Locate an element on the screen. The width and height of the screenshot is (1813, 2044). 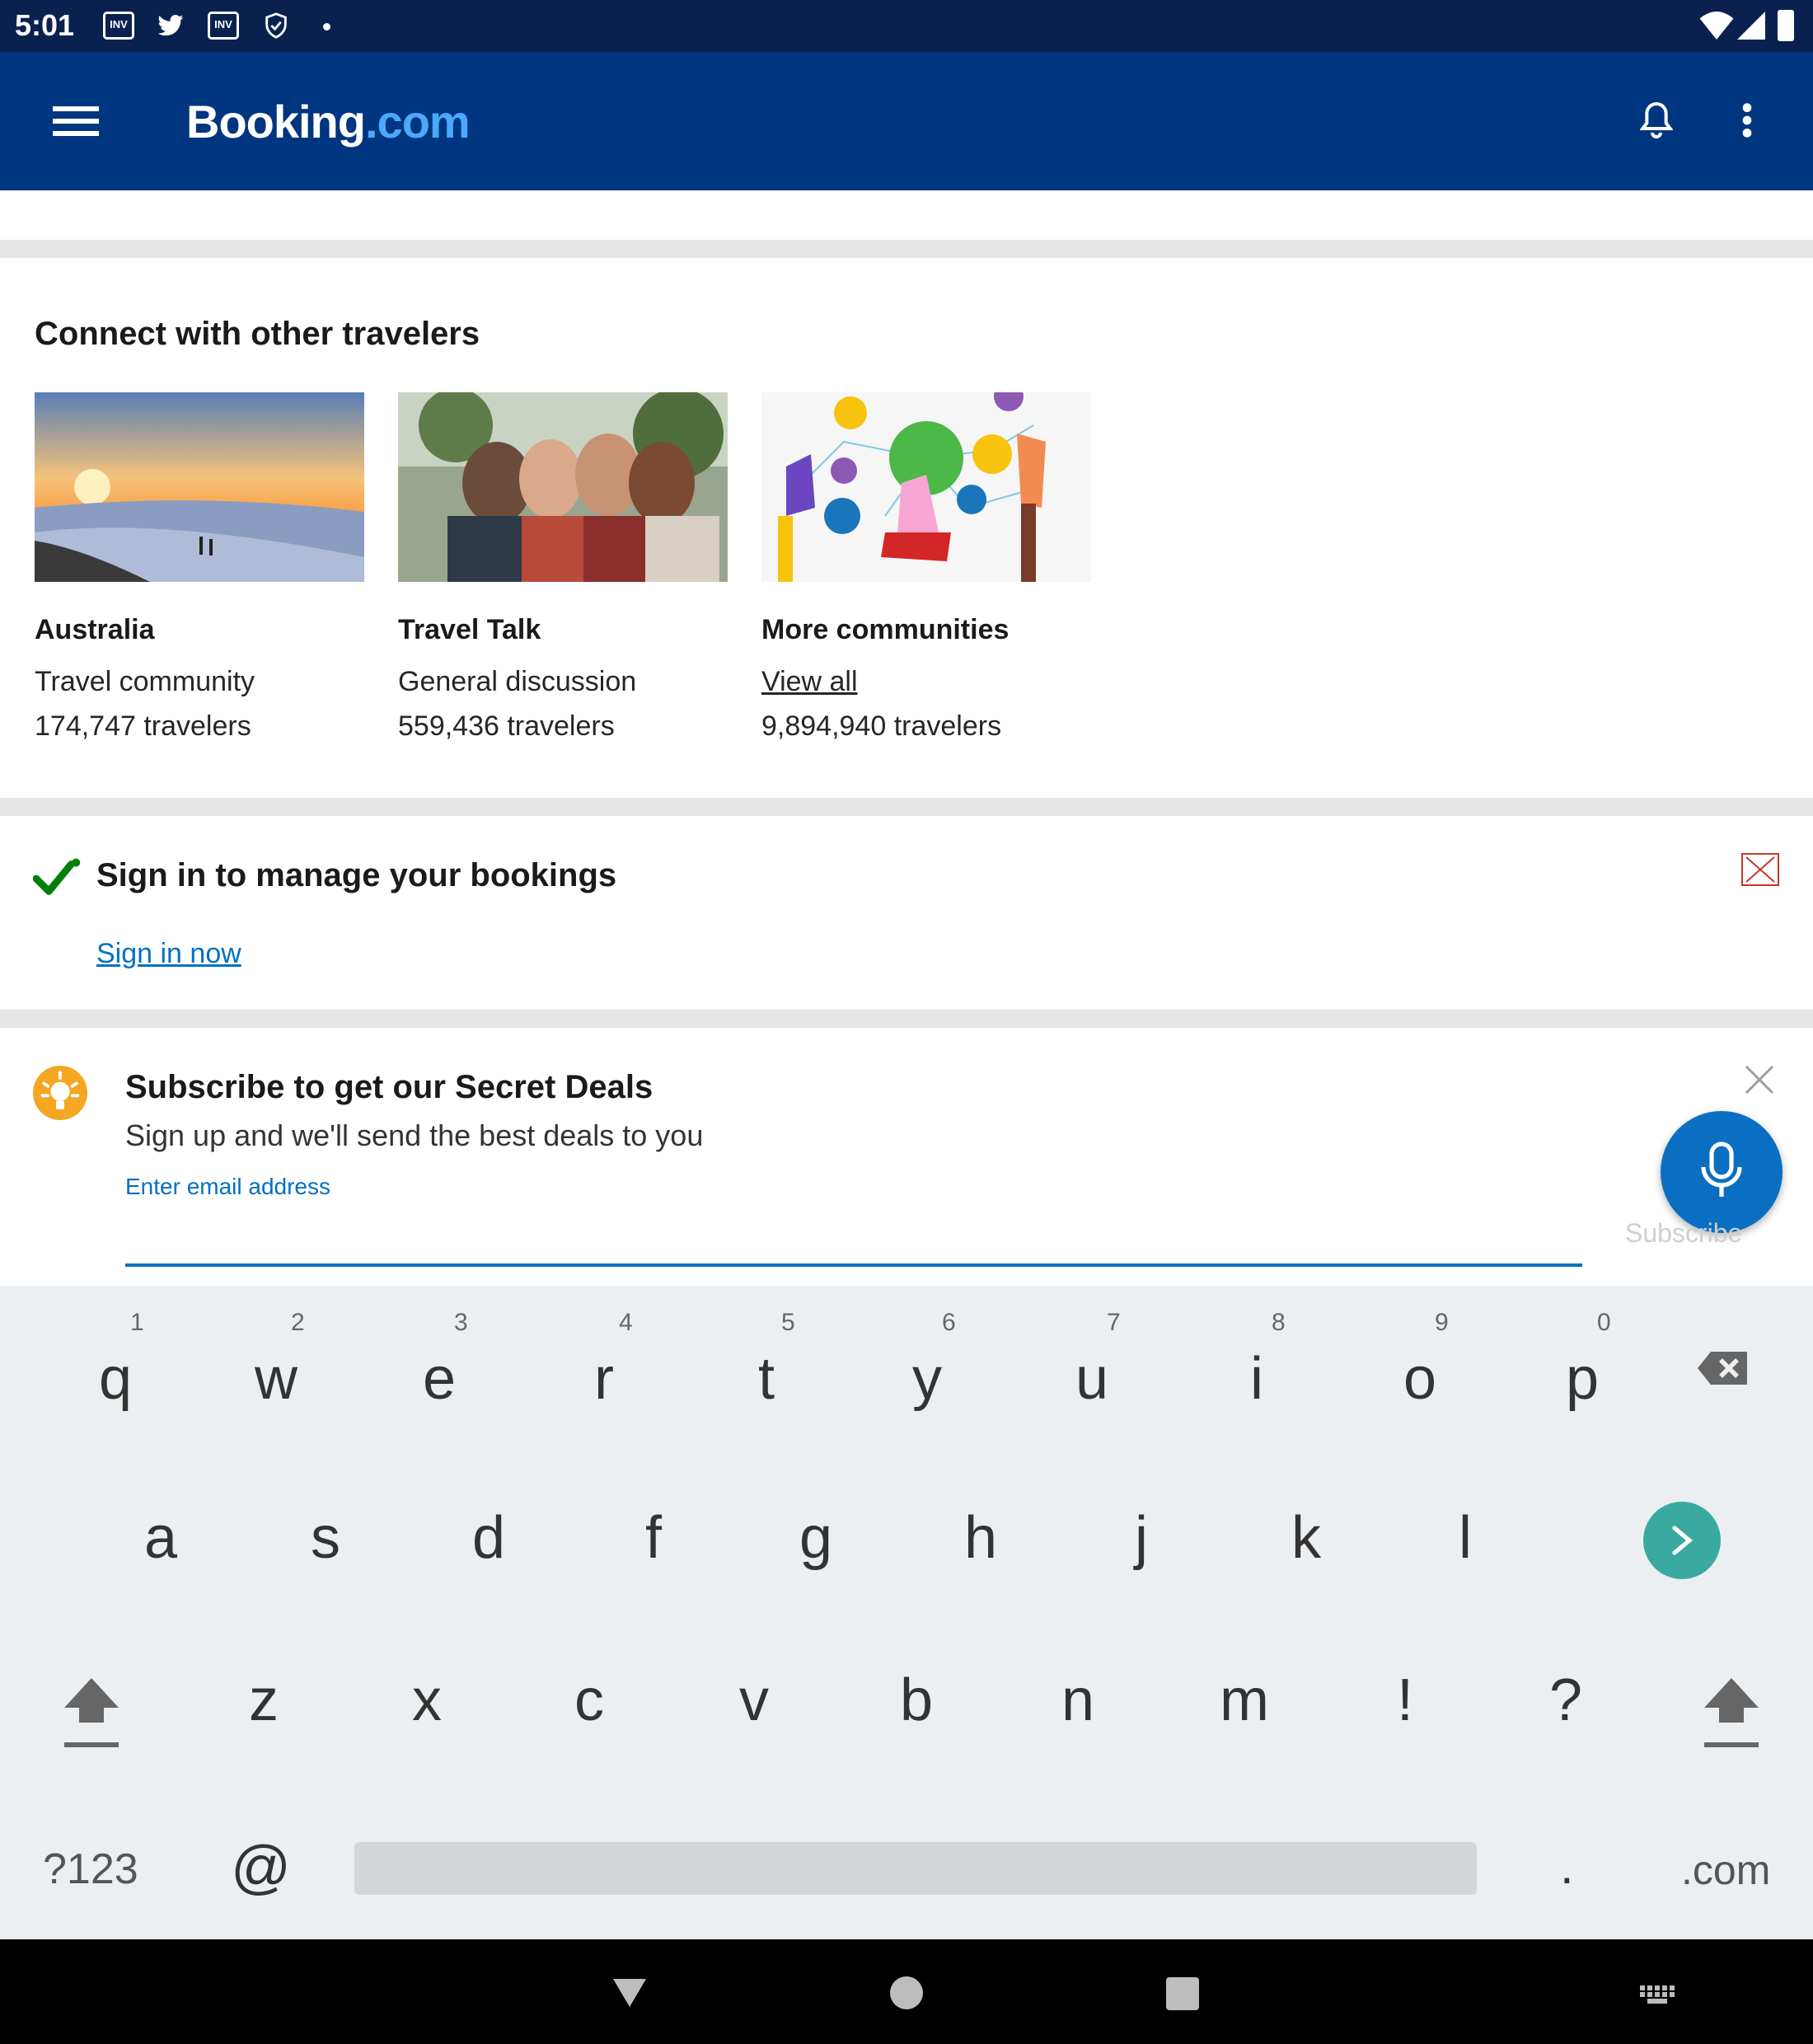
key-hint: 2 is located at coordinates (298, 1322).